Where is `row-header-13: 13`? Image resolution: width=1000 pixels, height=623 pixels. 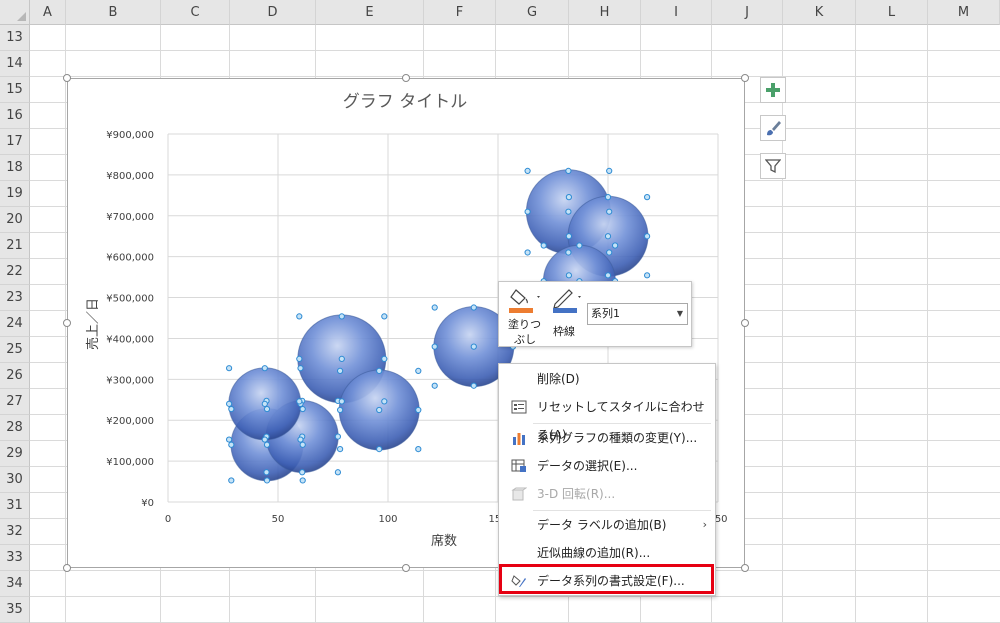 row-header-13: 13 is located at coordinates (15, 38).